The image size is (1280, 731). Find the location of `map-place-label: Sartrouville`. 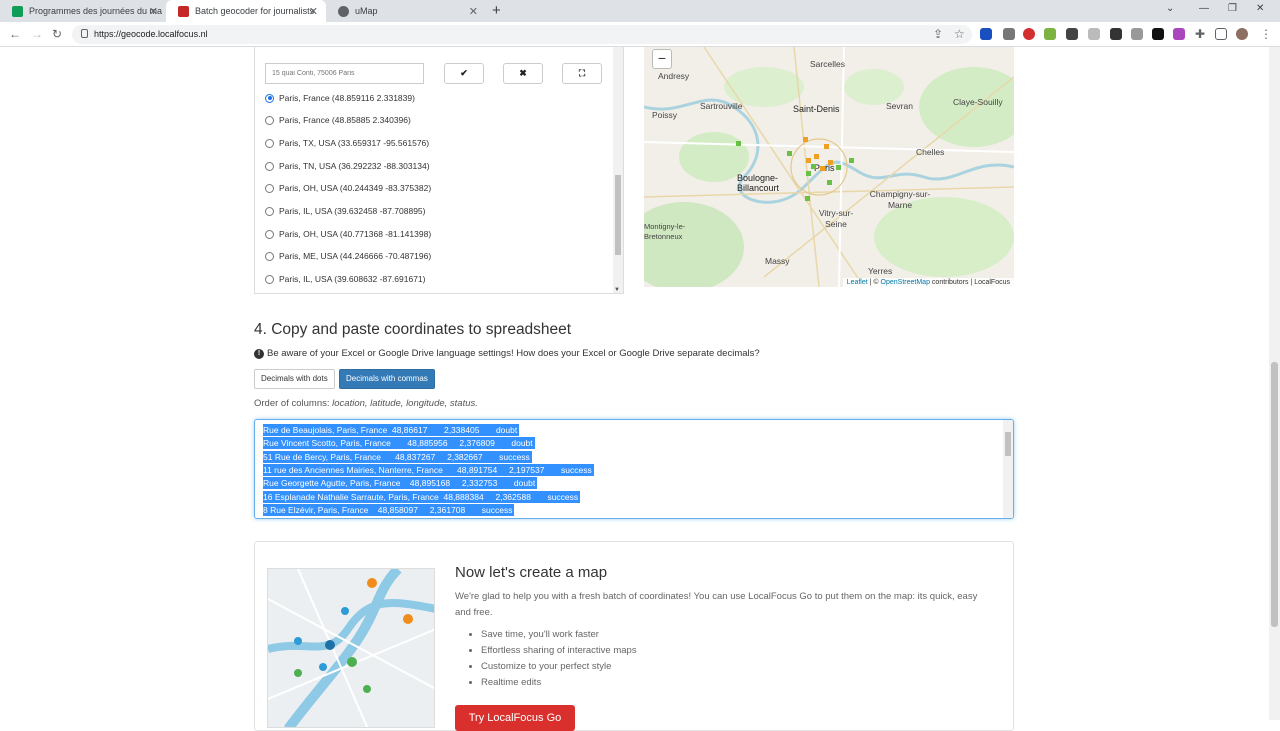

map-place-label: Sartrouville is located at coordinates (721, 106).